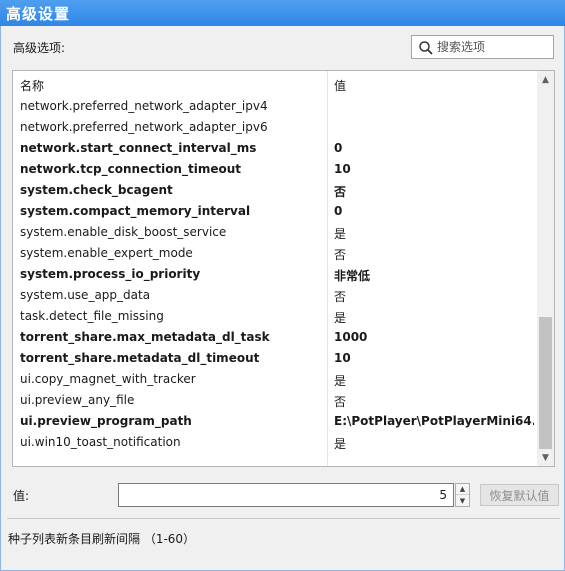 Image resolution: width=565 pixels, height=571 pixels. Describe the element at coordinates (286, 495) in the screenshot. I see `value-input: 5` at that location.